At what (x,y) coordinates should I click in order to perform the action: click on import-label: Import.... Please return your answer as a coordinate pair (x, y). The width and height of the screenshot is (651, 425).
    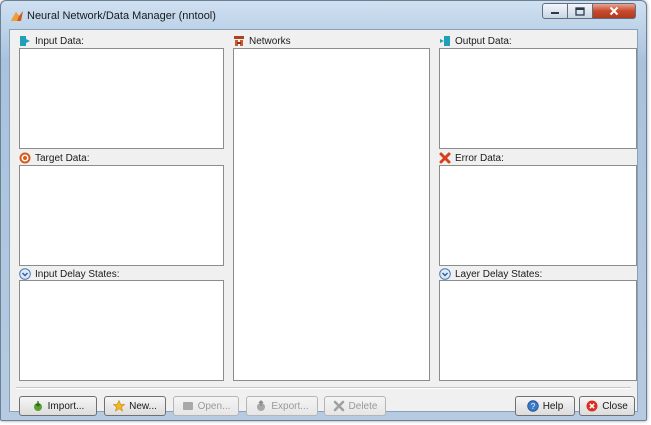
    Looking at the image, I should click on (66, 406).